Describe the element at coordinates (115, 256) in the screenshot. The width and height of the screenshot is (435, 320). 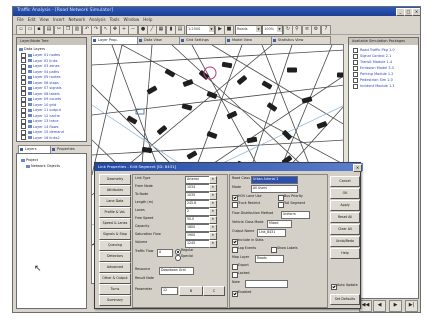
I see `dialog-nav-button: Detectors` at that location.